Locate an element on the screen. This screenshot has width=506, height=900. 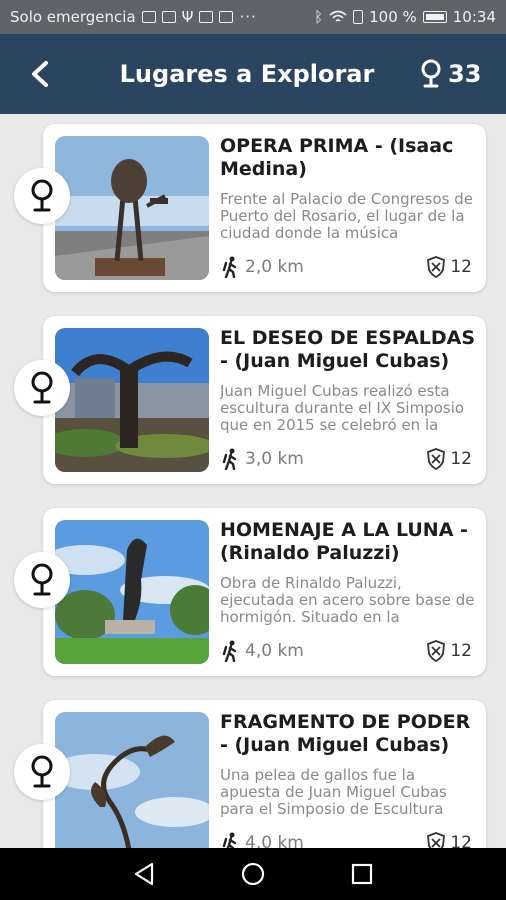
nav-back-button is located at coordinates (144, 874).